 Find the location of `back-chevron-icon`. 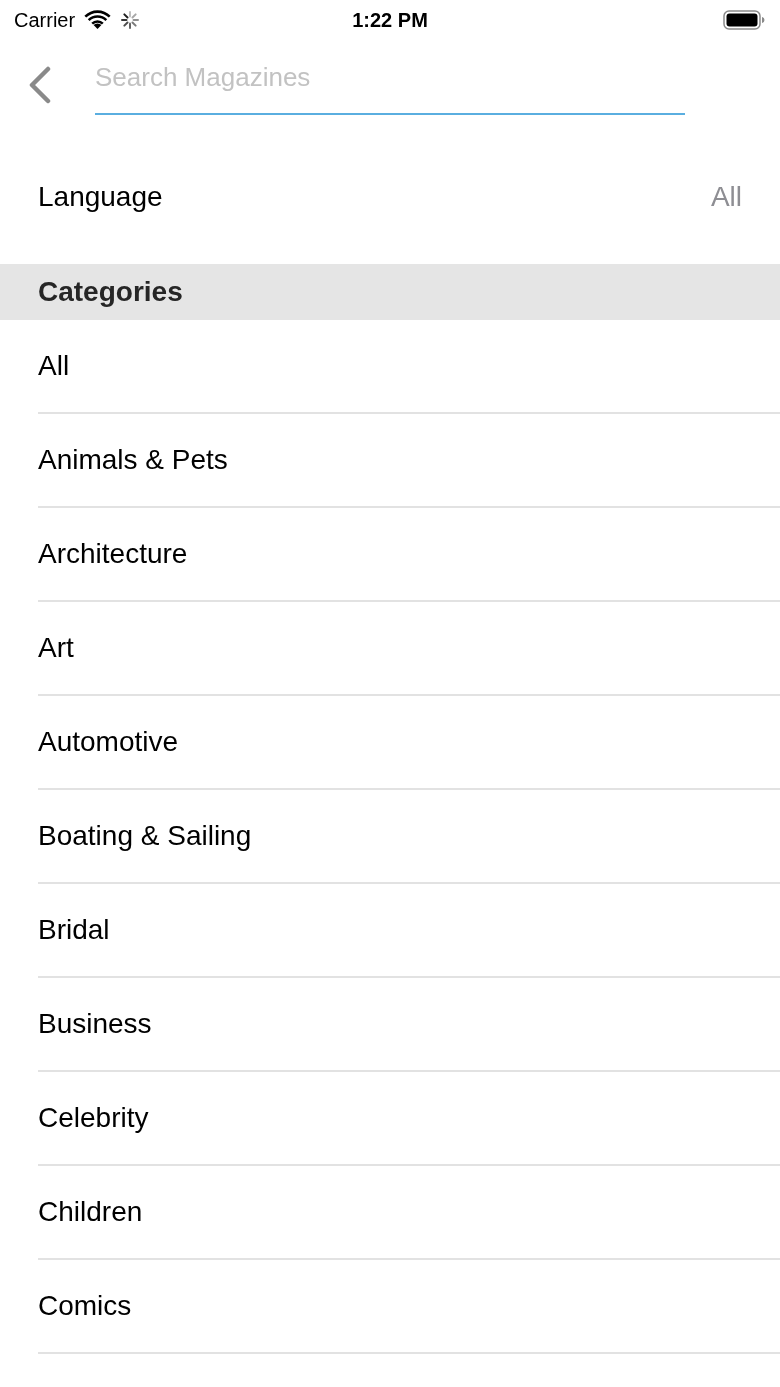

back-chevron-icon is located at coordinates (39, 85).